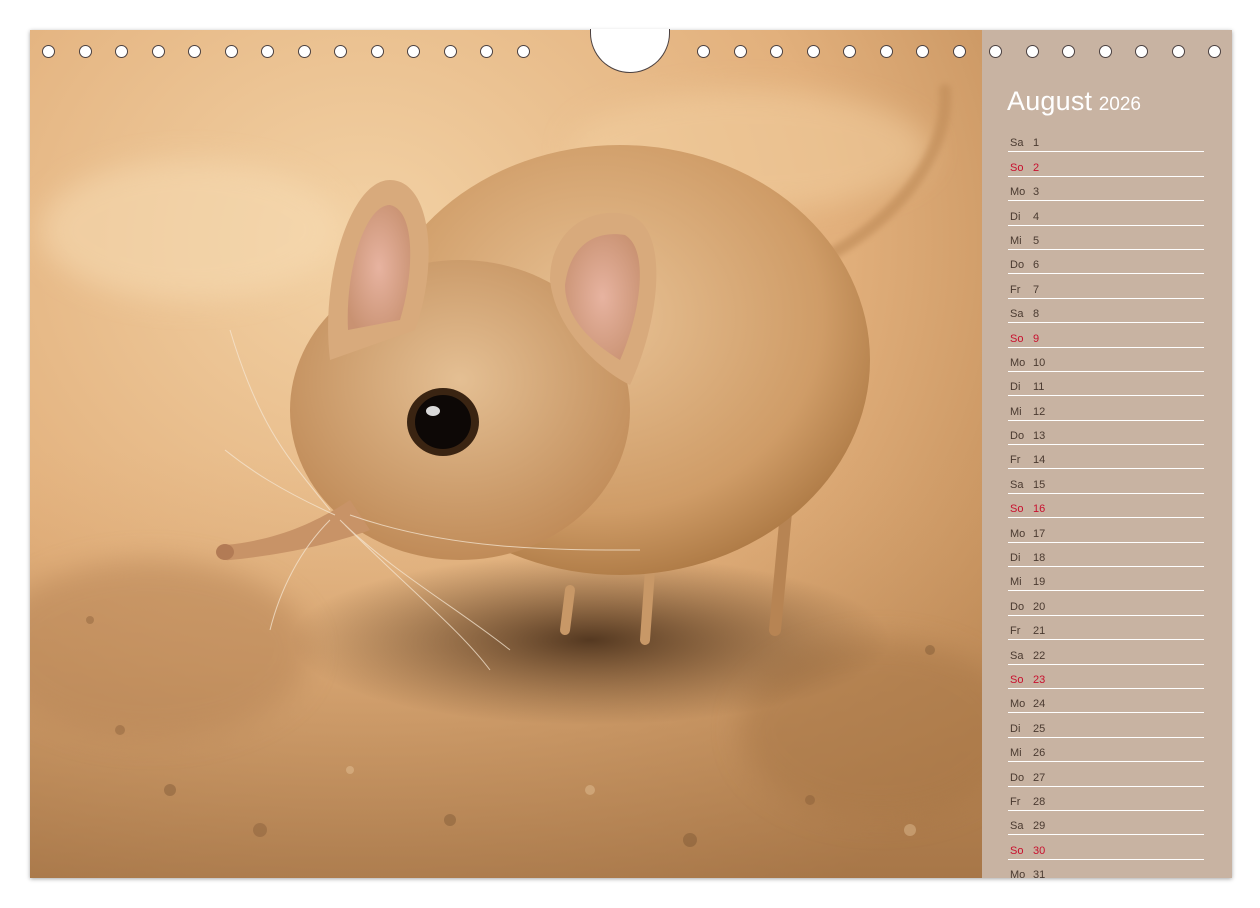 Image resolution: width=1260 pixels, height=908 pixels. I want to click on day-number: 19, so click(1039, 582).